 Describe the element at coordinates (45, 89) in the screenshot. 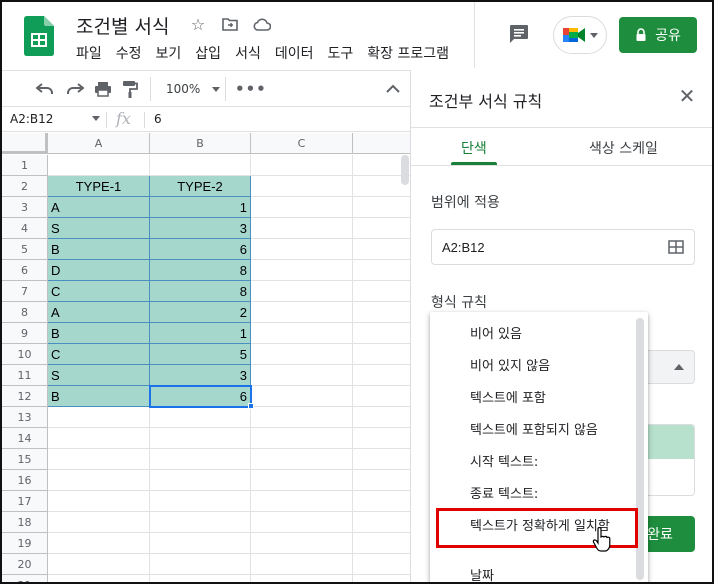

I see `undo-icon` at that location.